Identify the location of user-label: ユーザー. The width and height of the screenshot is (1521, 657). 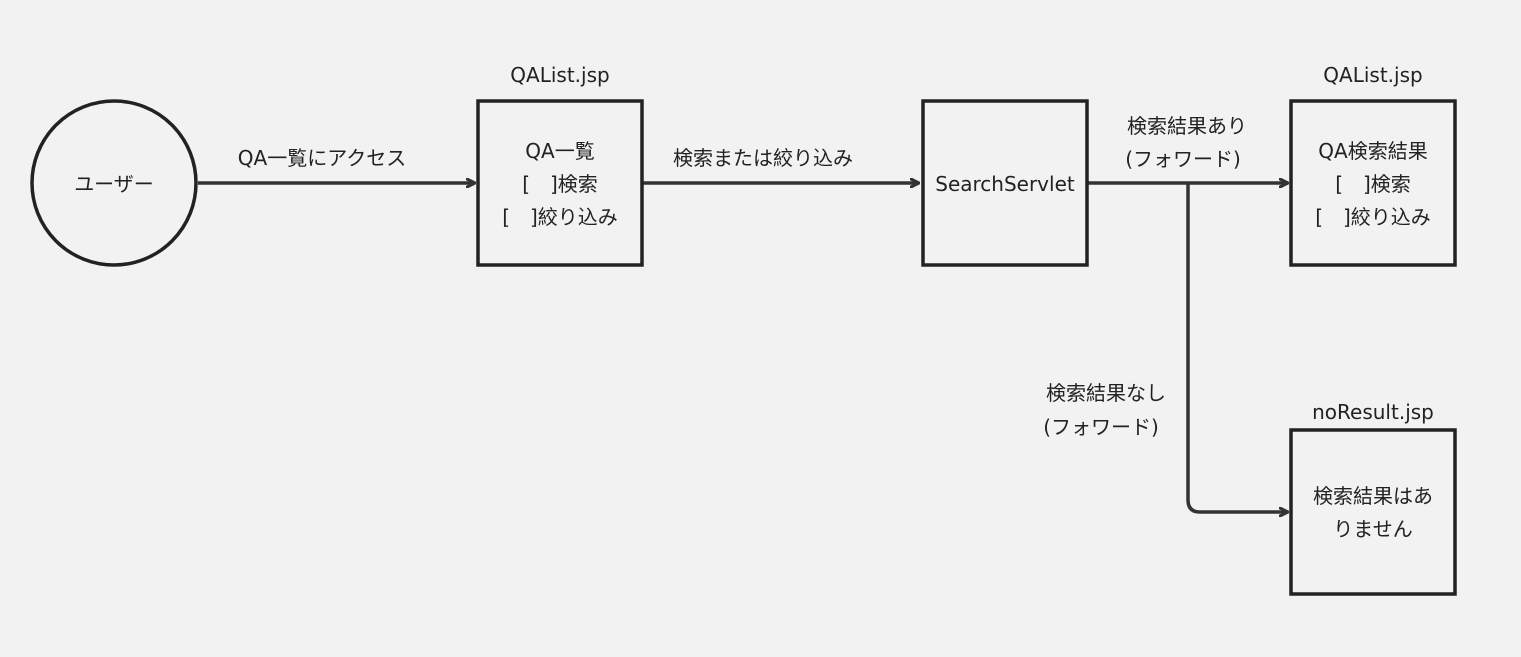
(114, 184).